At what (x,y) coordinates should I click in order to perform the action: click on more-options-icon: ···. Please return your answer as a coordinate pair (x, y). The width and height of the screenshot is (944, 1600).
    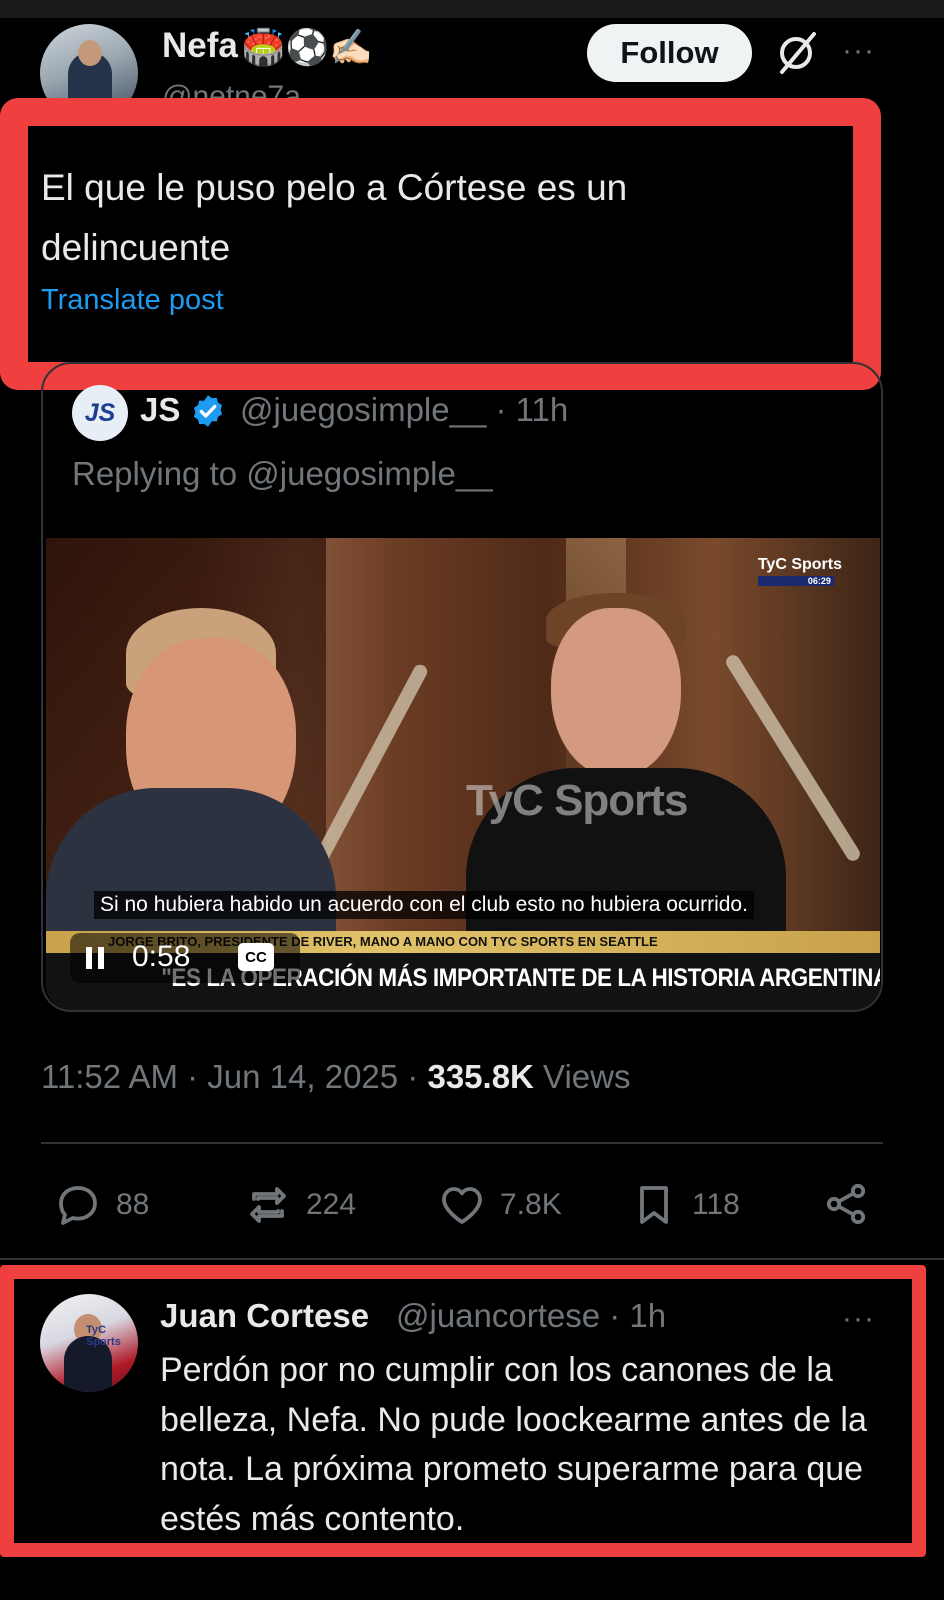
    Looking at the image, I should click on (858, 51).